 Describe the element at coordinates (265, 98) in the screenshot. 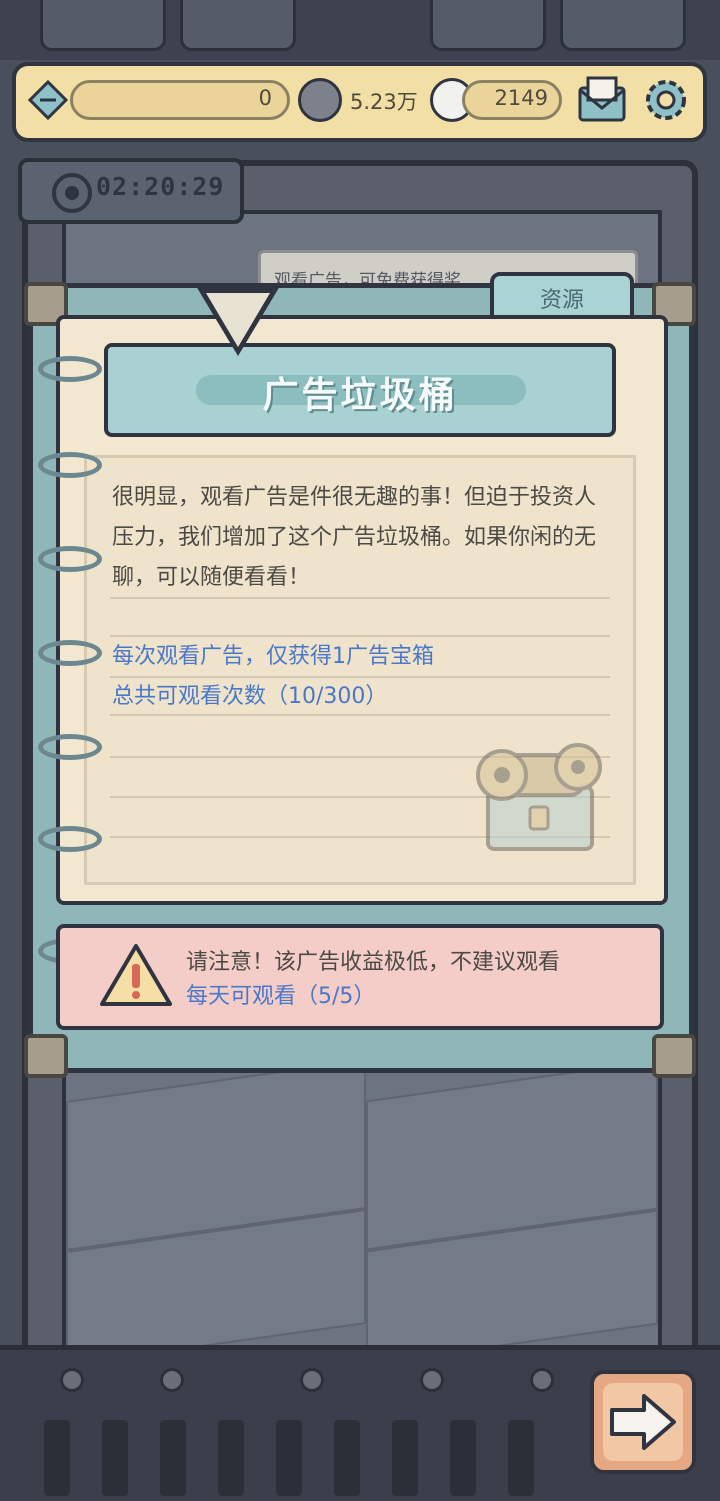

I see `resource-1-value: 0` at that location.